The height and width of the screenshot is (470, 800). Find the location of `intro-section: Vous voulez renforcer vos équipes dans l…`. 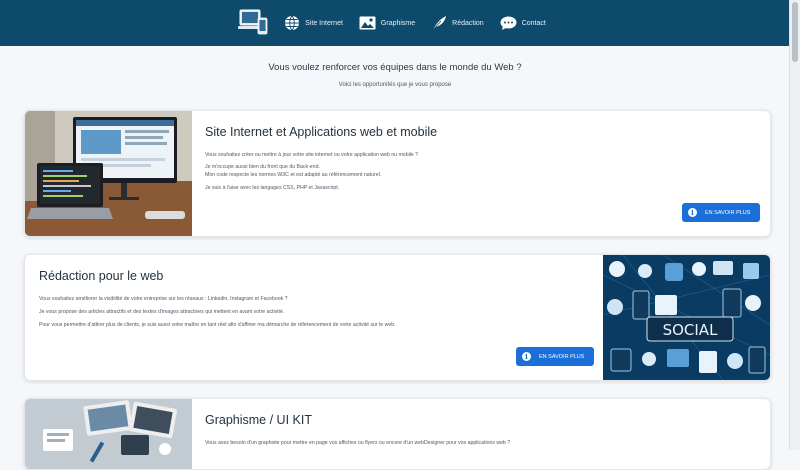

intro-section: Vous voulez renforcer vos équipes dans l… is located at coordinates (395, 75).